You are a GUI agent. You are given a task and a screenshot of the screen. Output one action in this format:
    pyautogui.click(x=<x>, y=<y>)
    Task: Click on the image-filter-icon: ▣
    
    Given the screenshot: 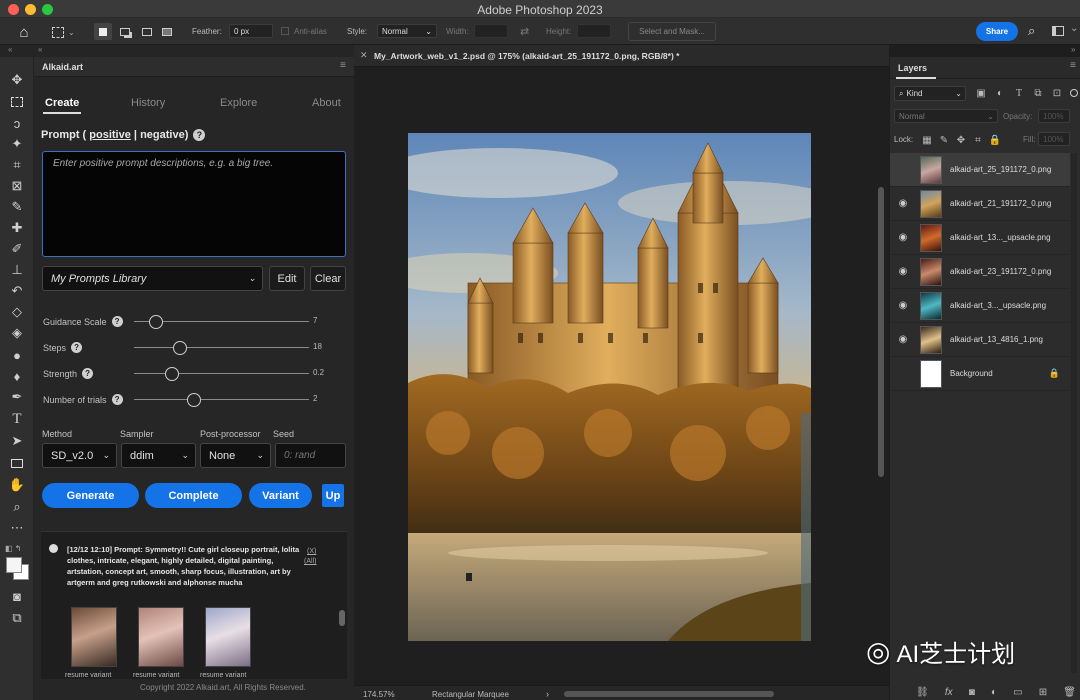 What is the action you would take?
    pyautogui.click(x=981, y=93)
    